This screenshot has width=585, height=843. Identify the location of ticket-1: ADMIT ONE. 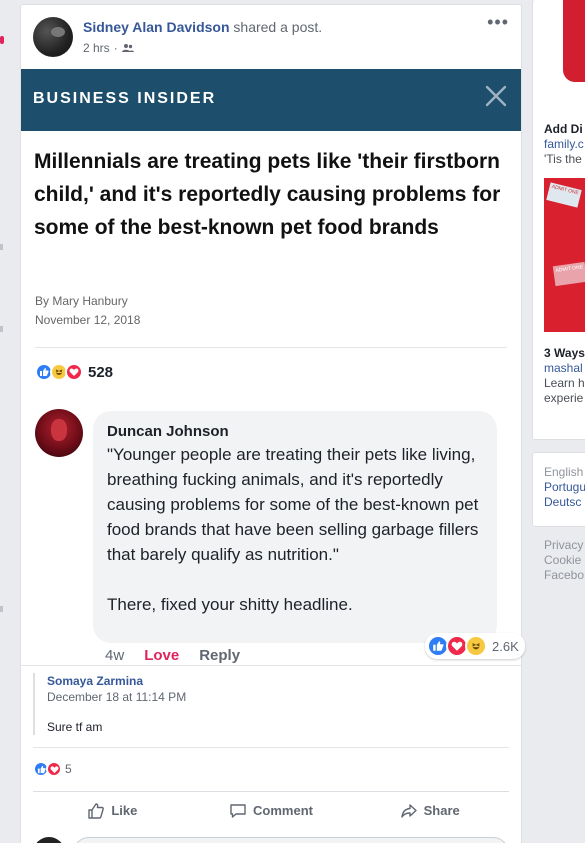
(564, 195).